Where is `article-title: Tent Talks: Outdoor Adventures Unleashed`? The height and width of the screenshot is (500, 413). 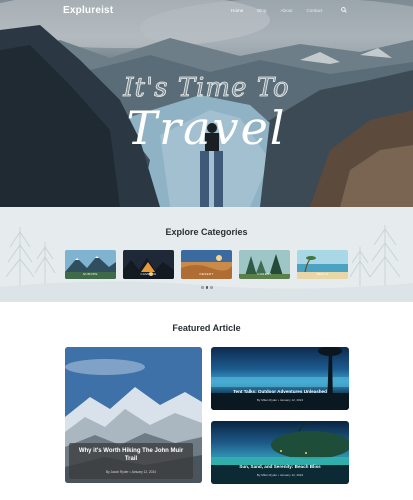 article-title: Tent Talks: Outdoor Adventures Unleashed is located at coordinates (280, 391).